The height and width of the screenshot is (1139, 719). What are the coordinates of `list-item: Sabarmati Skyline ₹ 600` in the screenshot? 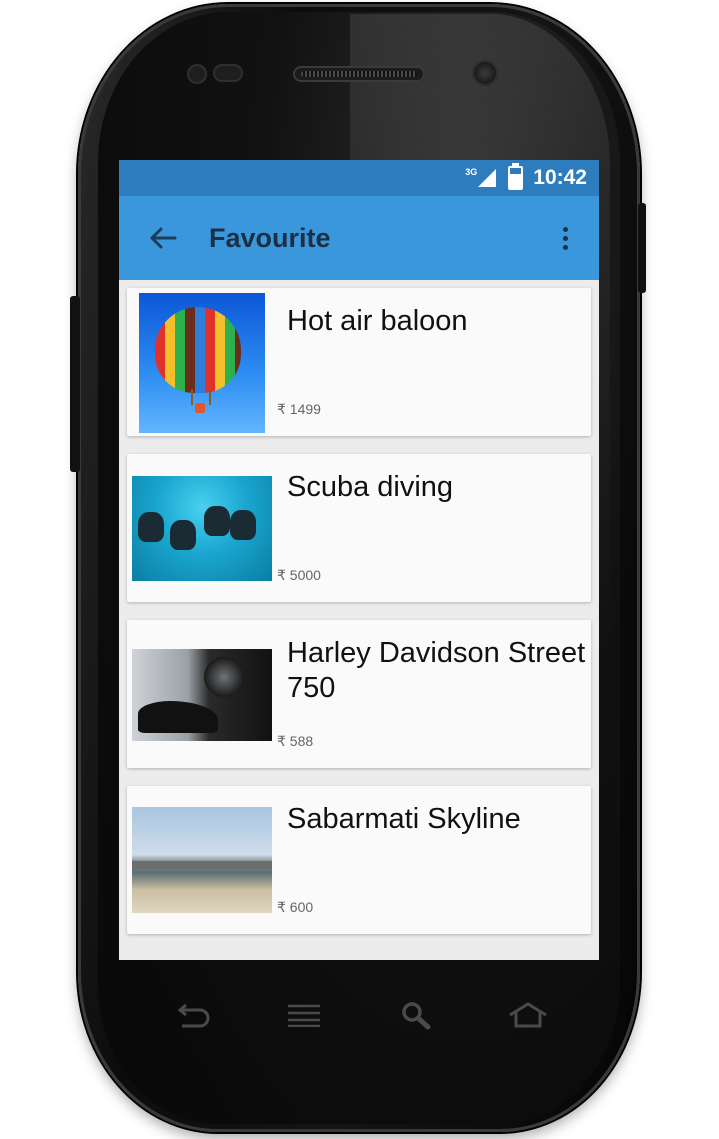 It's located at (359, 860).